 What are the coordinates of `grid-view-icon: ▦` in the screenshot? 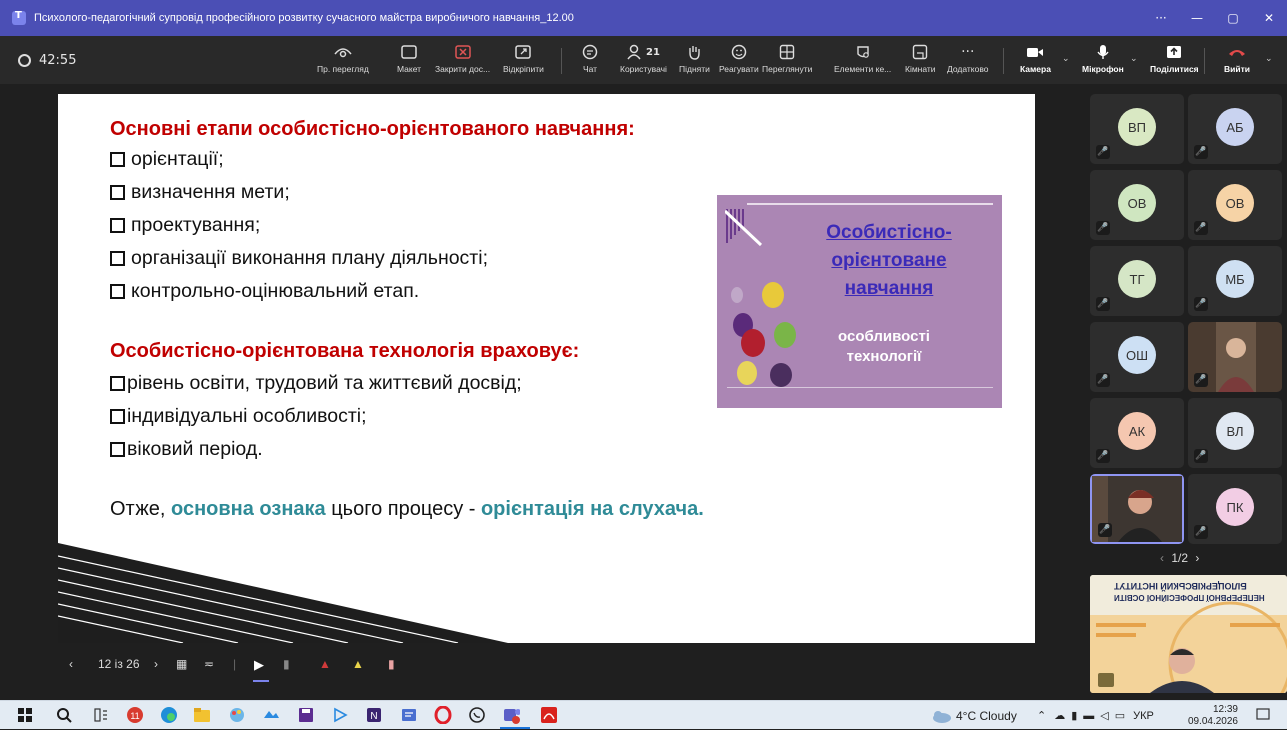 It's located at (181, 664).